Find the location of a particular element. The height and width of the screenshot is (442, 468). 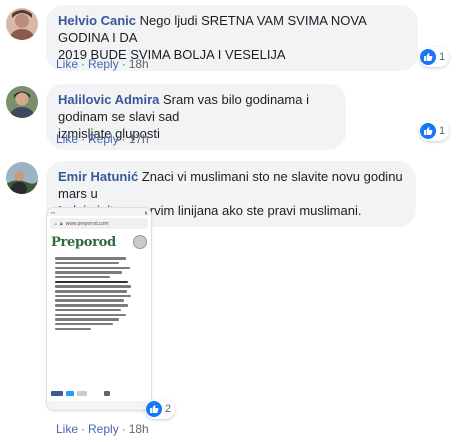

reaction-count: 2 is located at coordinates (160, 409).